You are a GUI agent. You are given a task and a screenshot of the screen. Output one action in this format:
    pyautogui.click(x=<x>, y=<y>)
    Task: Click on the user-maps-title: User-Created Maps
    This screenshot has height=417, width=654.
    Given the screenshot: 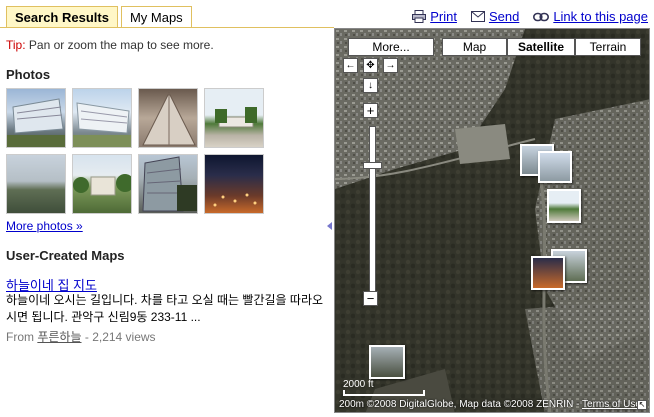 What is the action you would take?
    pyautogui.click(x=65, y=255)
    